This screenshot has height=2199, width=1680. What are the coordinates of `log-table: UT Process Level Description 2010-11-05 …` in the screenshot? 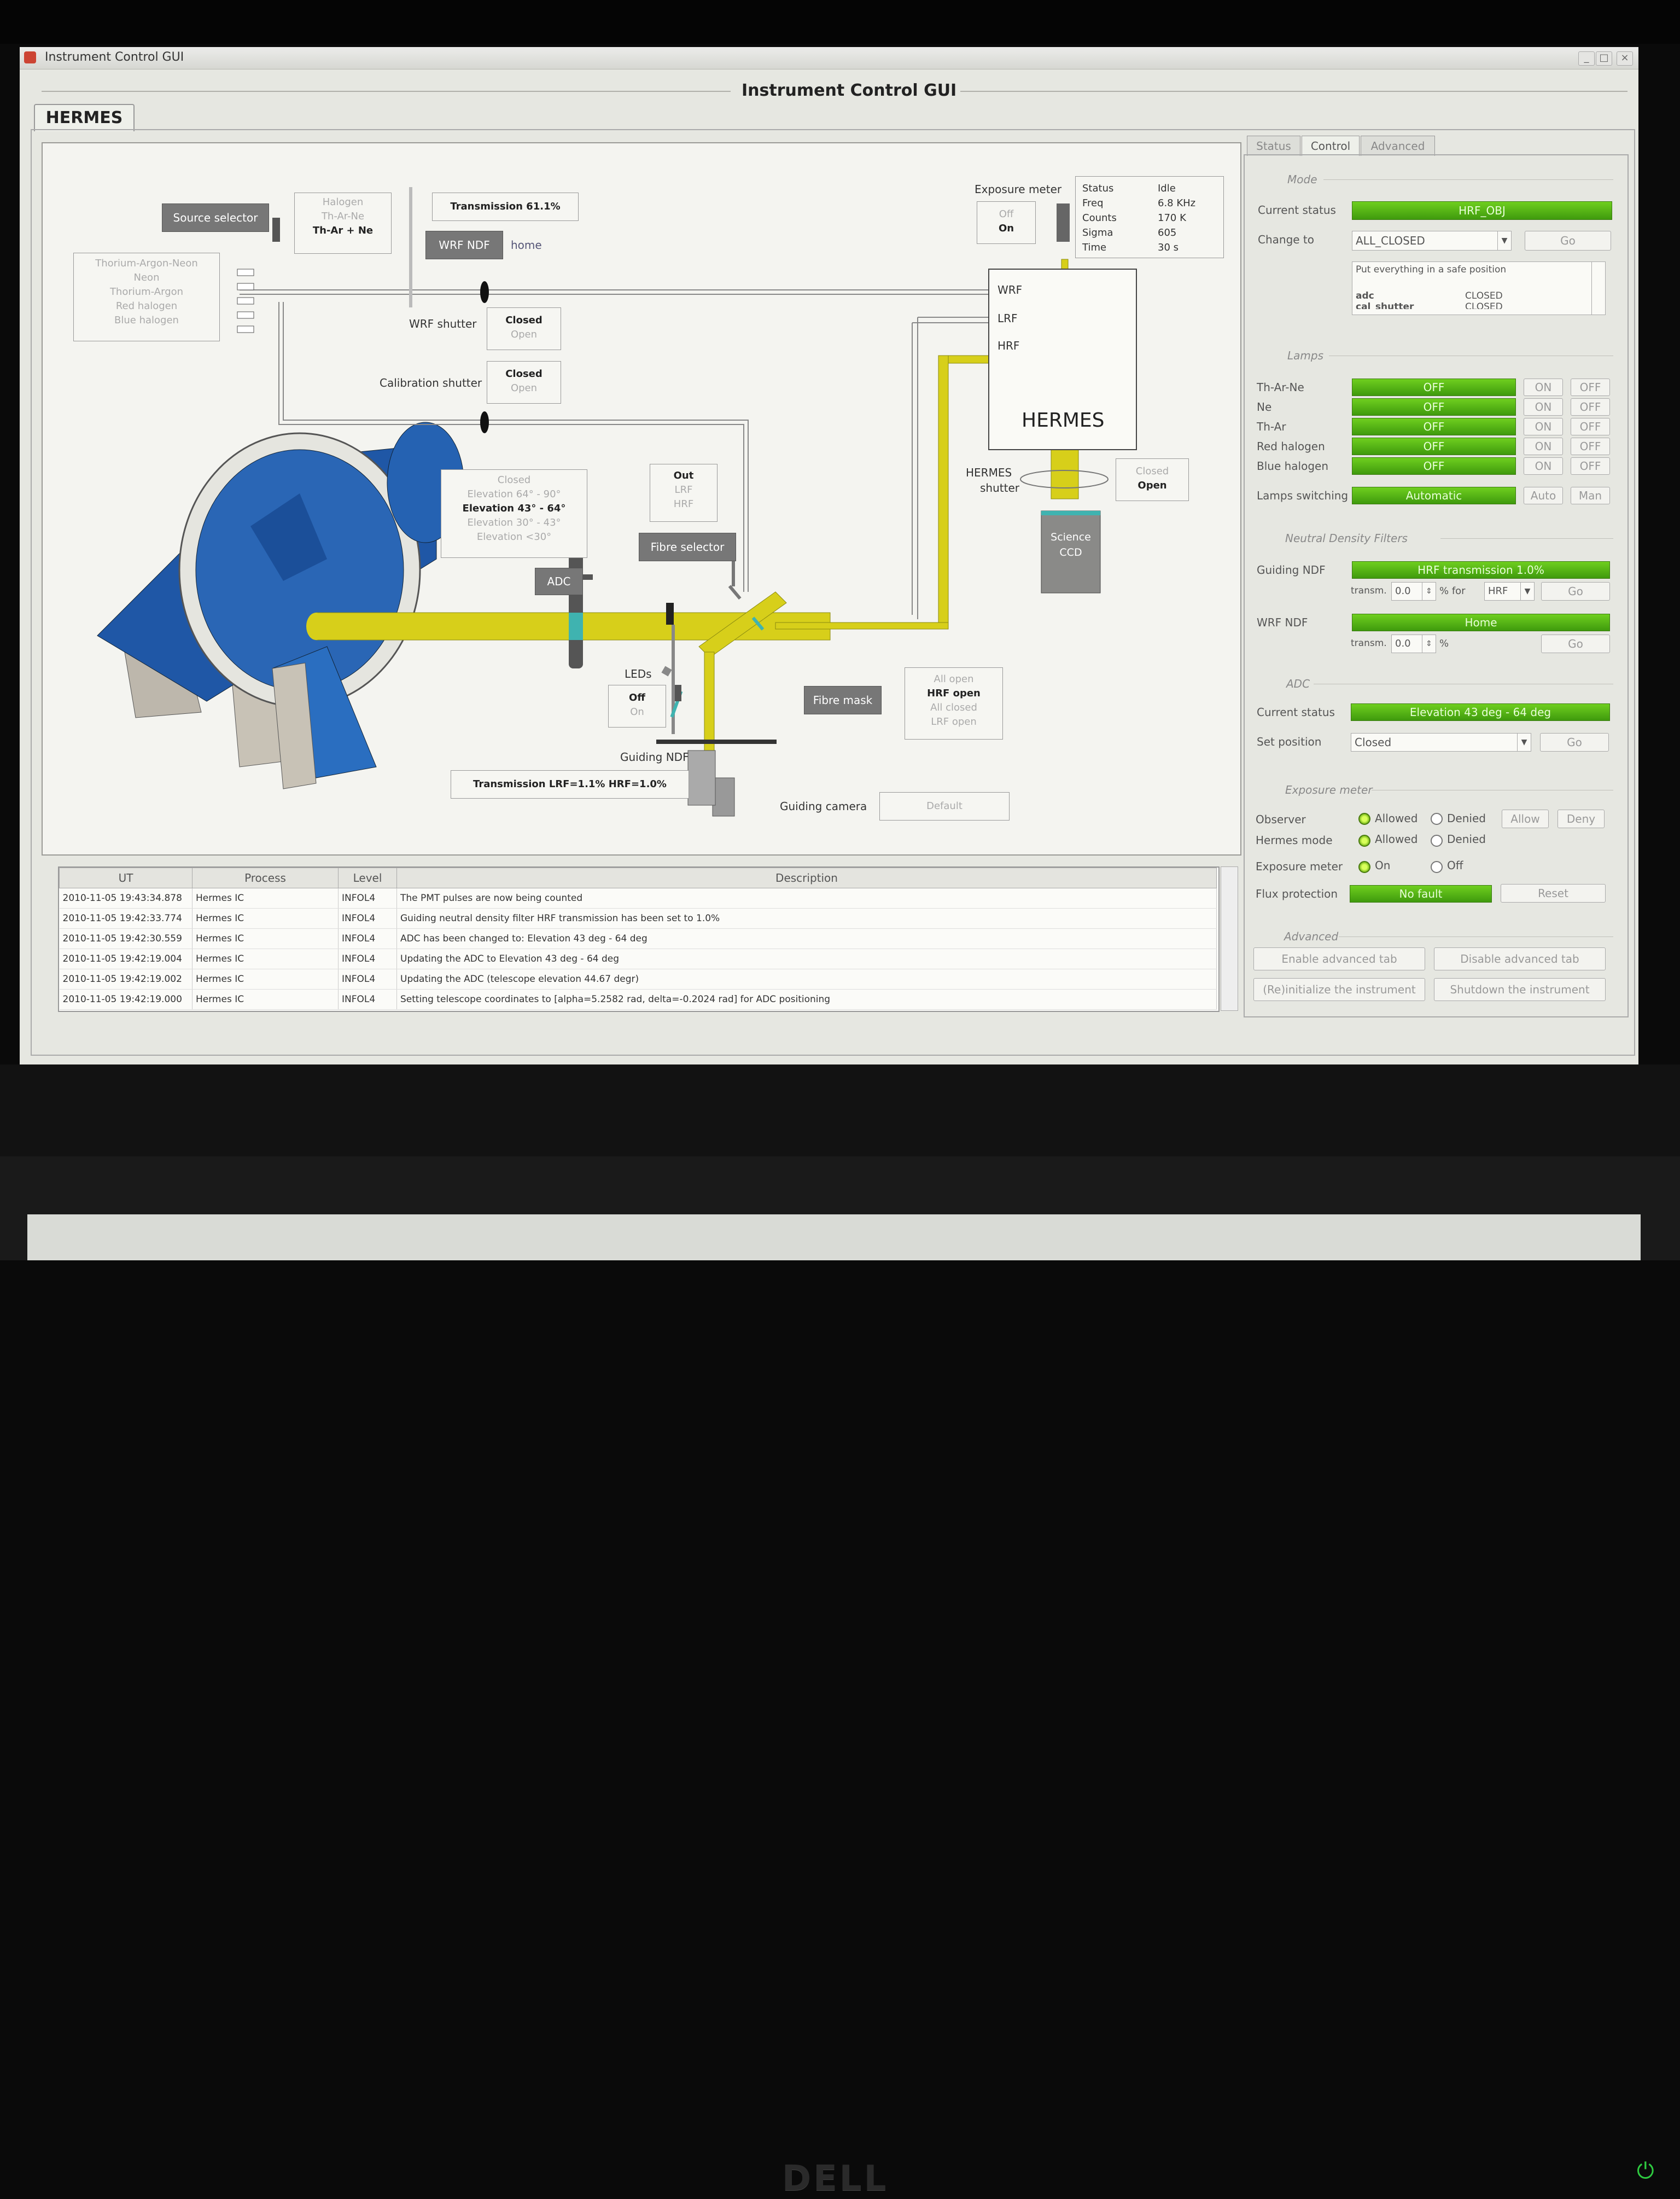 It's located at (639, 939).